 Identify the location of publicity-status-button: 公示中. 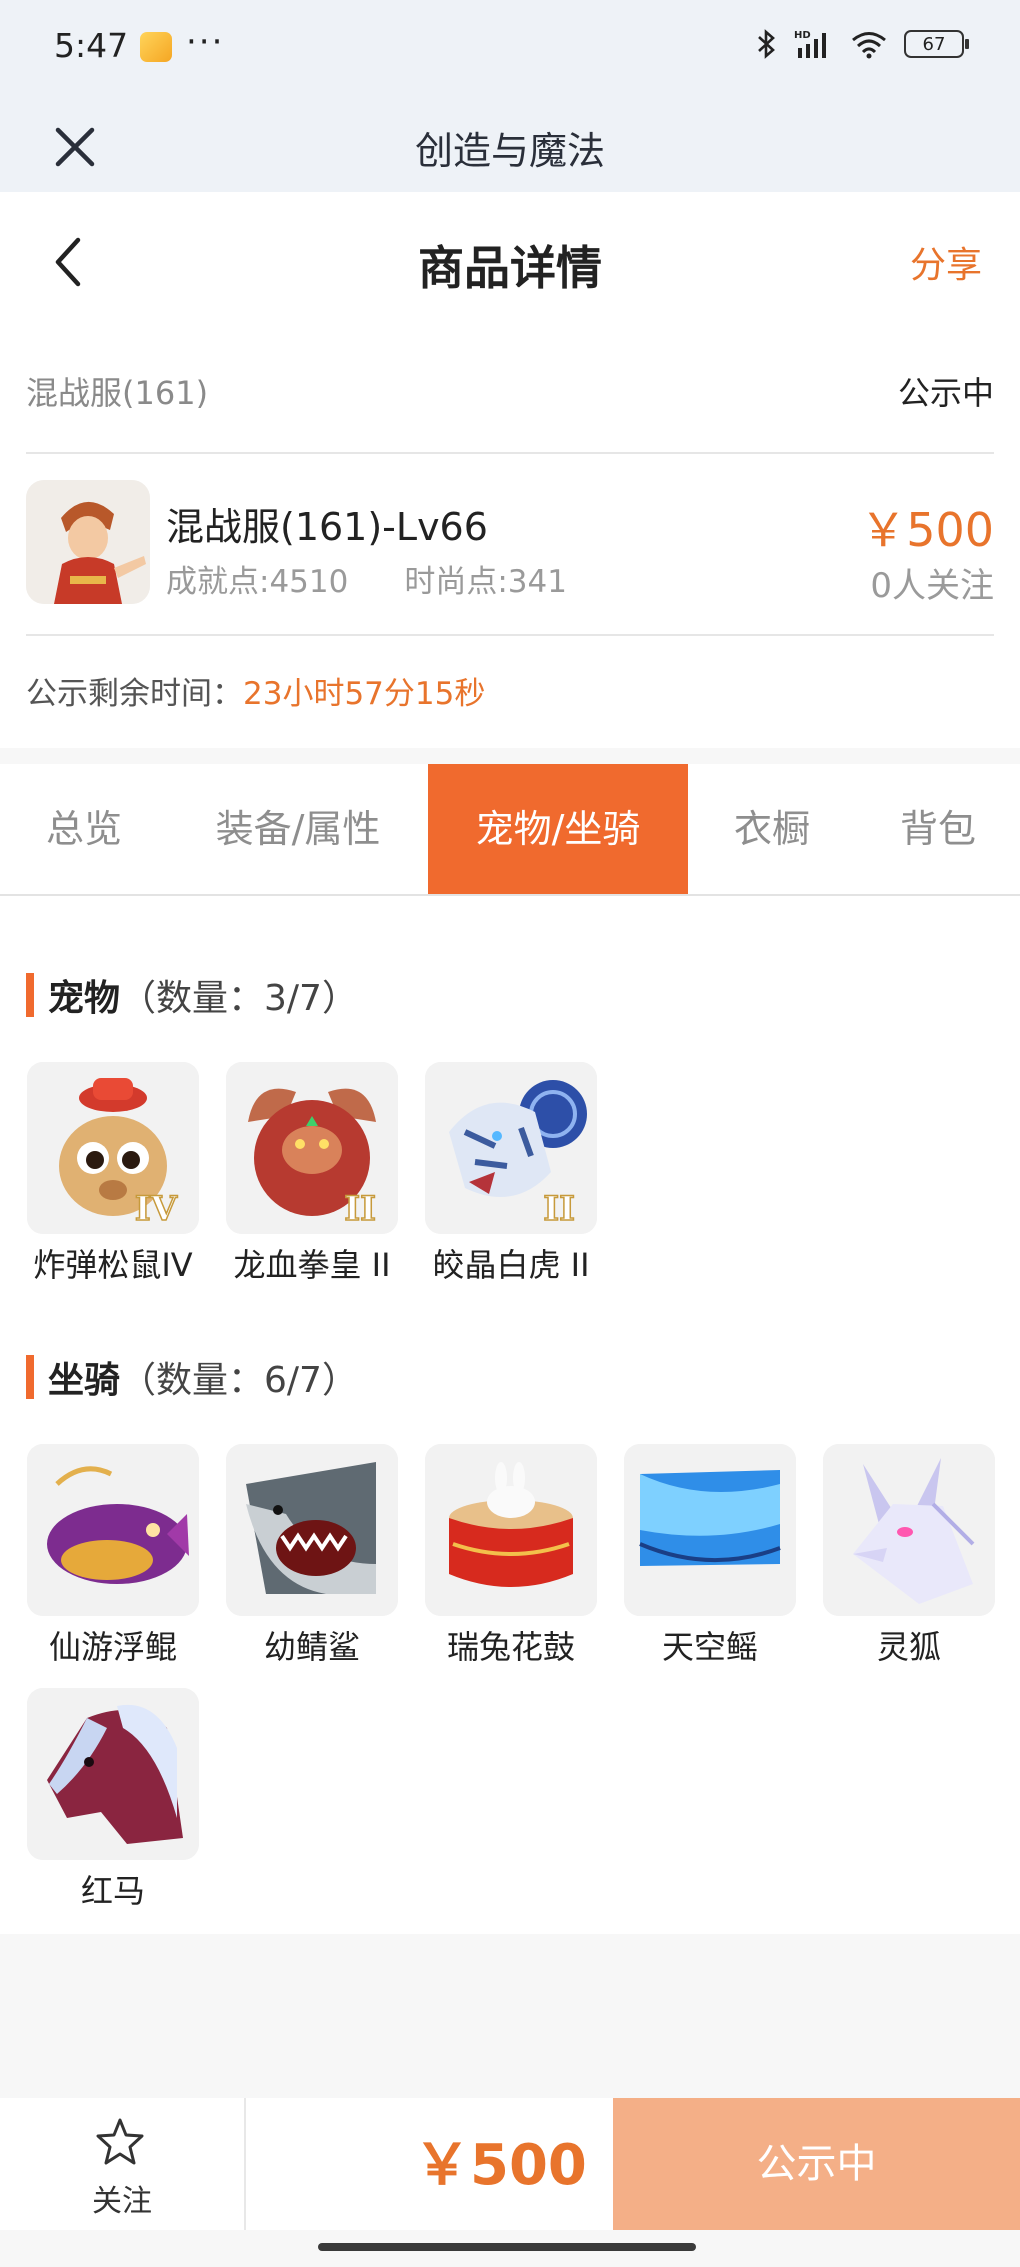
(816, 2164).